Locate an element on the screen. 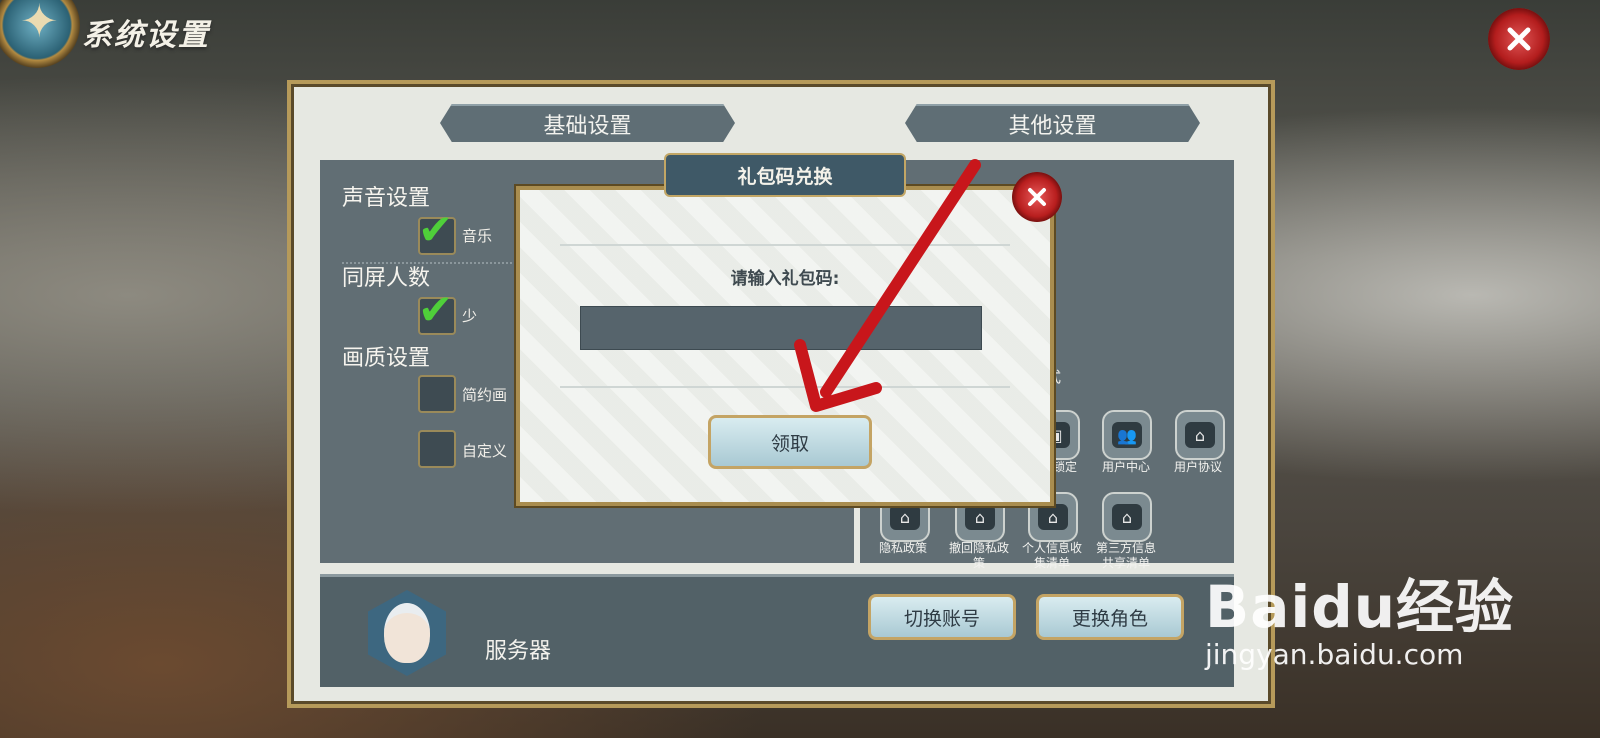  quality-settings-title: 画质设置 is located at coordinates (386, 358).